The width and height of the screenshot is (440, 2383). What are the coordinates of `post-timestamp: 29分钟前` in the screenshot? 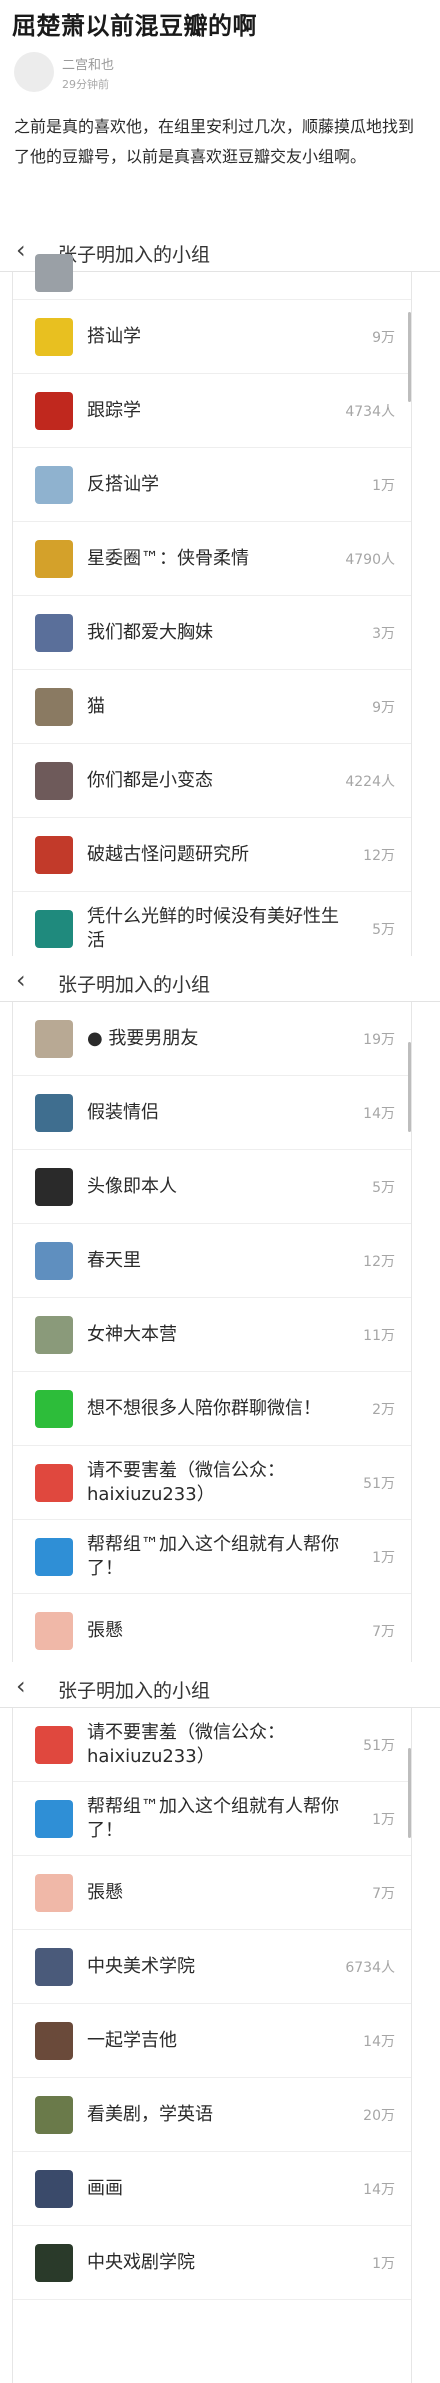 It's located at (85, 84).